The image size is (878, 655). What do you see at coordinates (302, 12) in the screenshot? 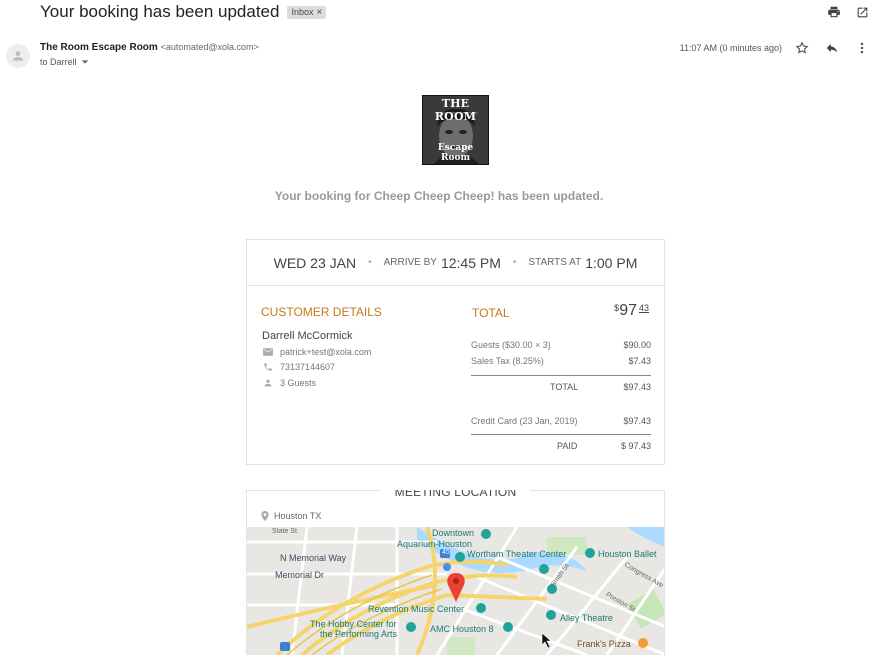
I see `inbox-label-text: Inbox` at bounding box center [302, 12].